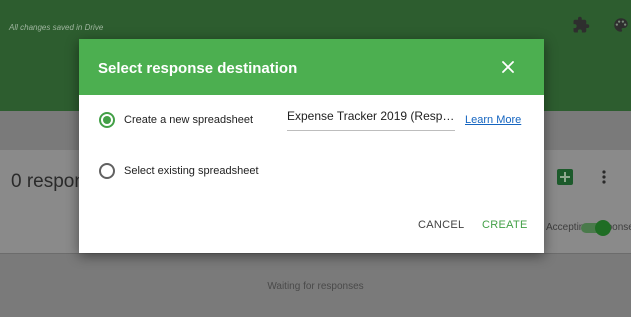 The height and width of the screenshot is (317, 631). What do you see at coordinates (441, 225) in the screenshot?
I see `cancel-button: CANCEL` at bounding box center [441, 225].